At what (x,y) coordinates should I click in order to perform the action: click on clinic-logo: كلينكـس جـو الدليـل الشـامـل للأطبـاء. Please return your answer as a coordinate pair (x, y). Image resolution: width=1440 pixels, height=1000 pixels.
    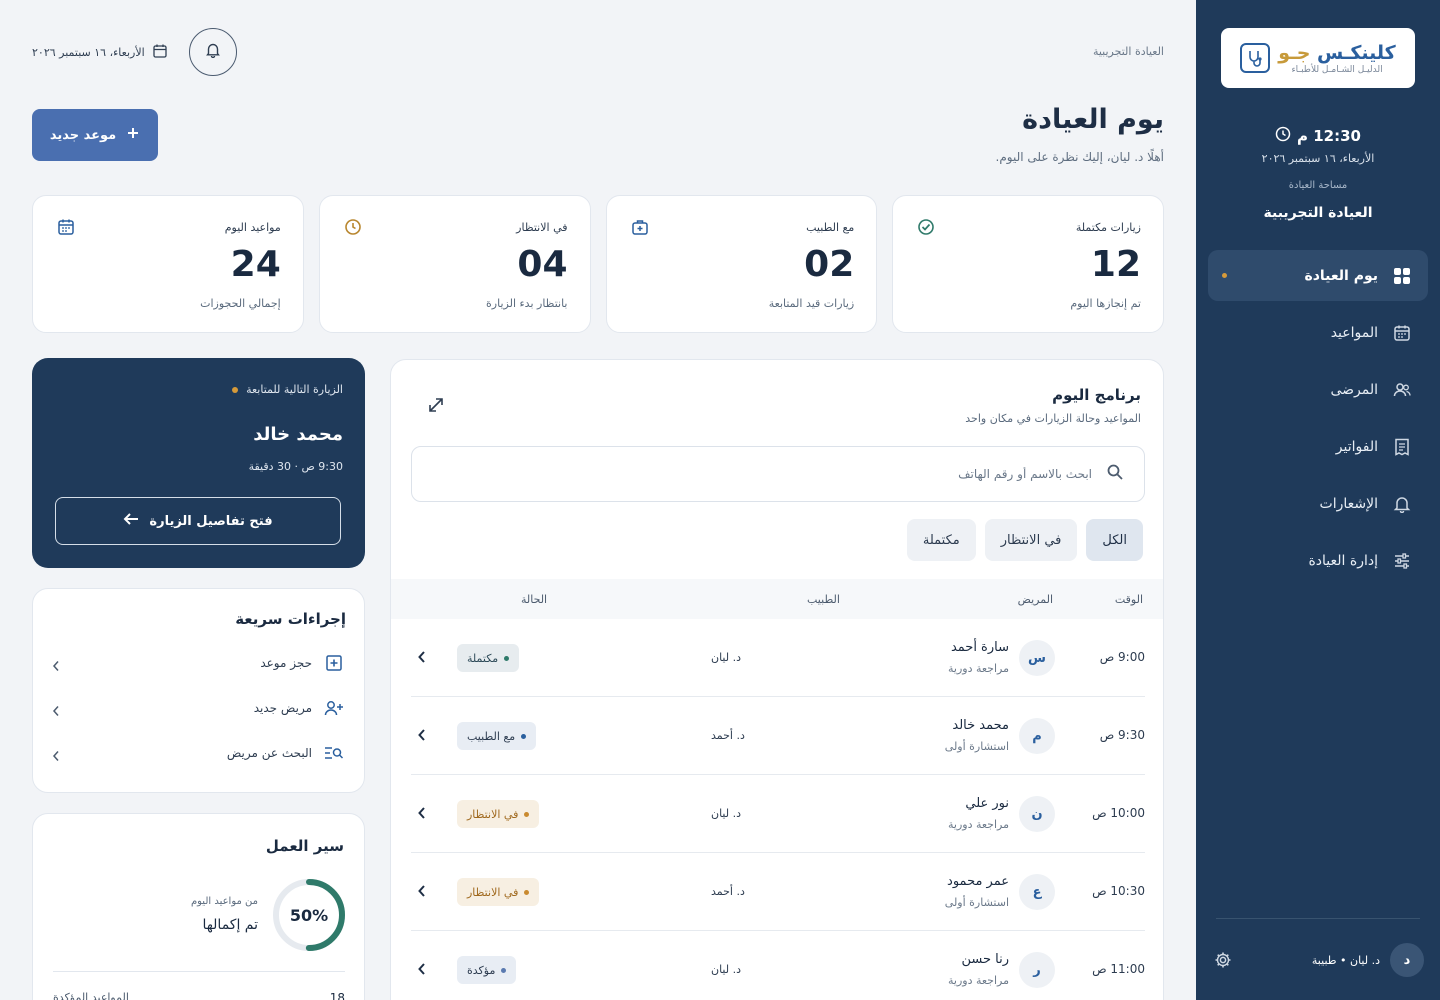
    Looking at the image, I should click on (1318, 58).